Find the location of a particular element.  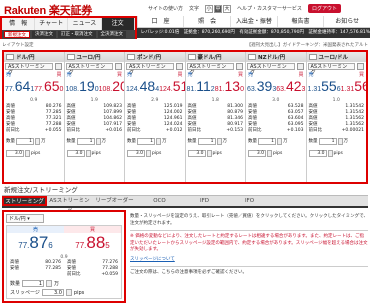

nav-notice: お知らせ is located at coordinates (346, 21).